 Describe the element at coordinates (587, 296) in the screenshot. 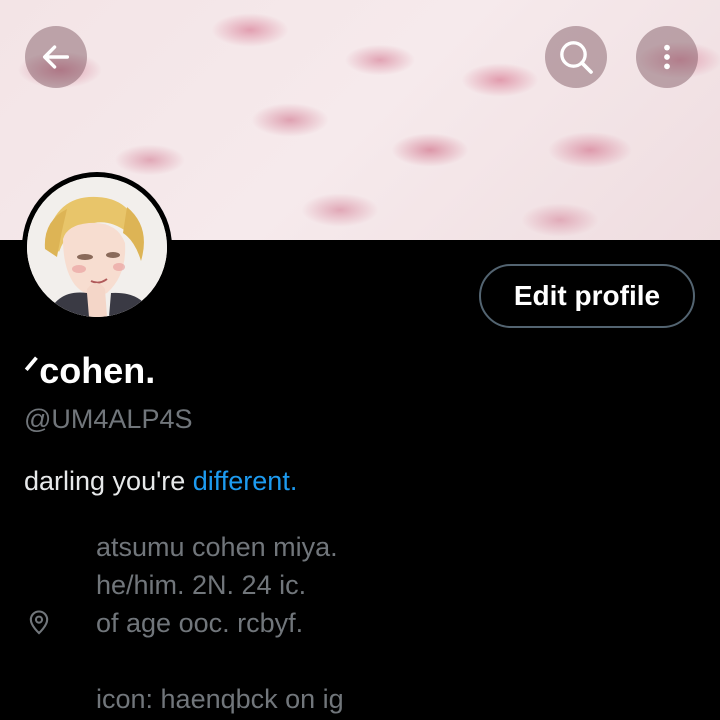

I see `edit-profile-button: Edit profile` at that location.